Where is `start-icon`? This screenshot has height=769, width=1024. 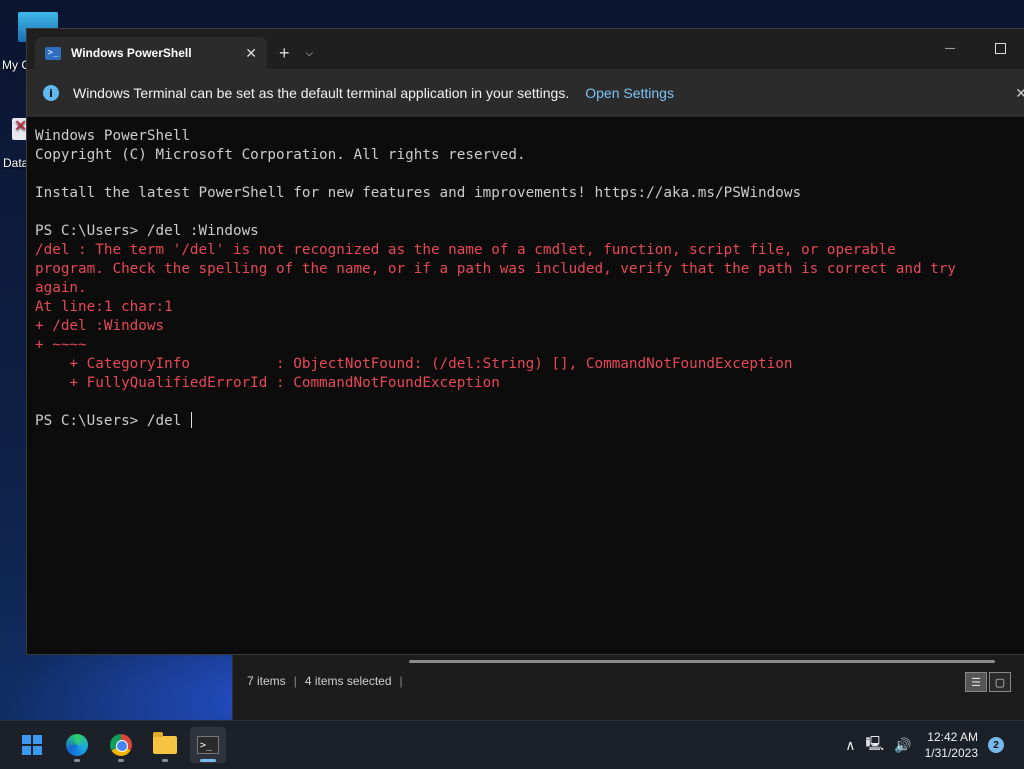
start-icon is located at coordinates (32, 745).